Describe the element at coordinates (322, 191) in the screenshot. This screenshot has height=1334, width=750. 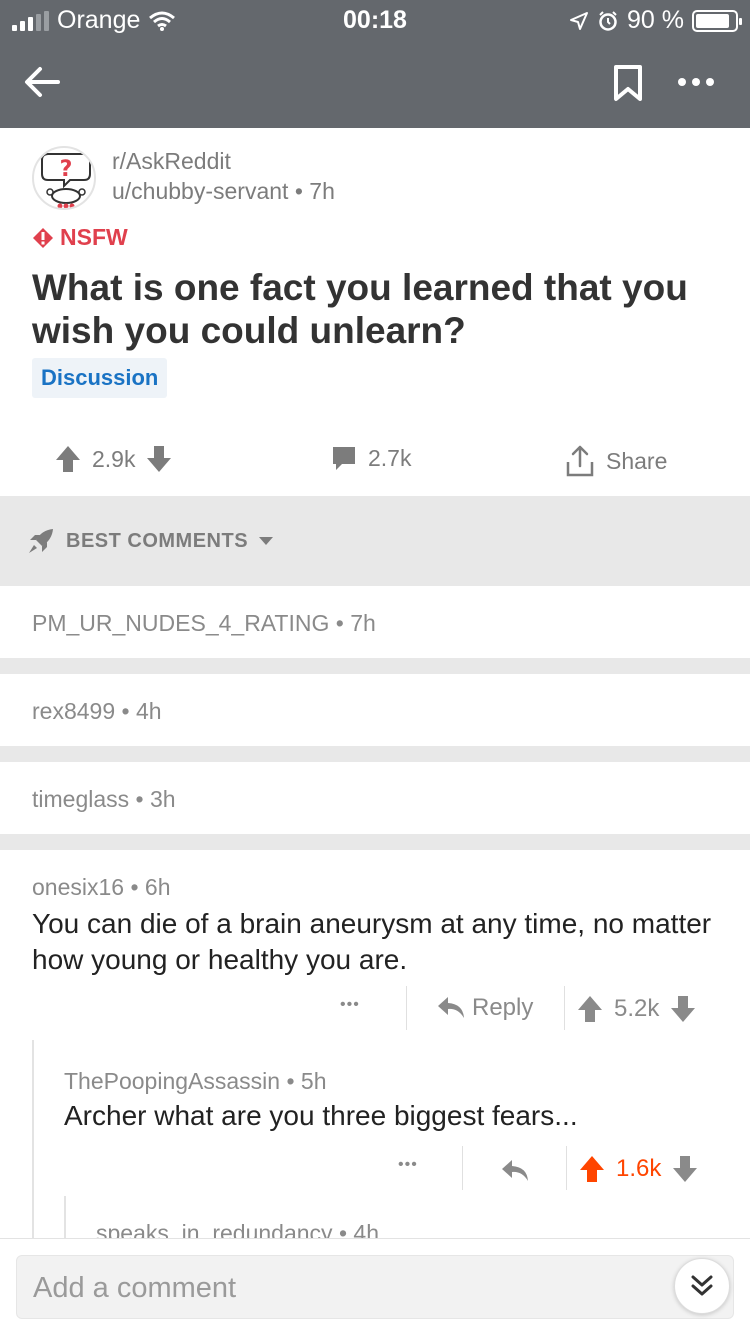
I see `post-age: 7h` at that location.